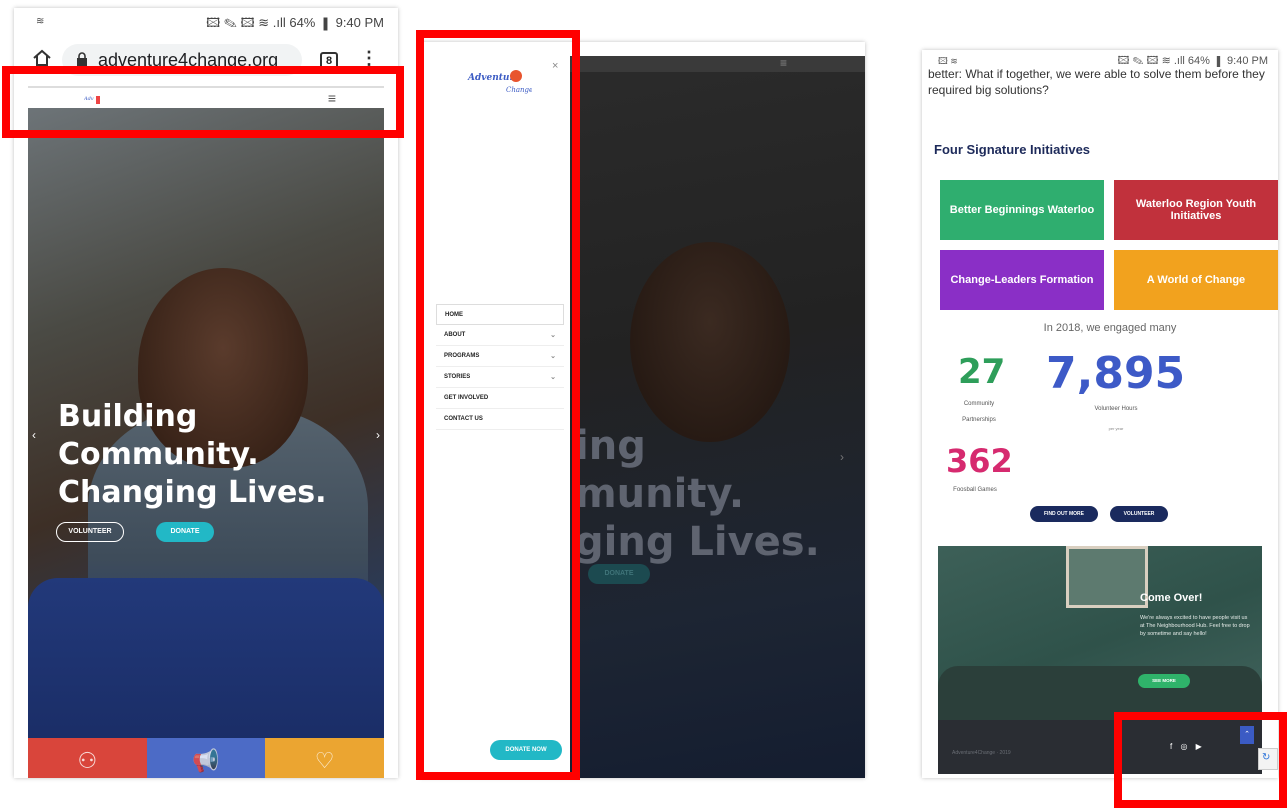 Image resolution: width=1287 pixels, height=808 pixels. I want to click on dimmed-title-line: ging Lives., so click(697, 542).